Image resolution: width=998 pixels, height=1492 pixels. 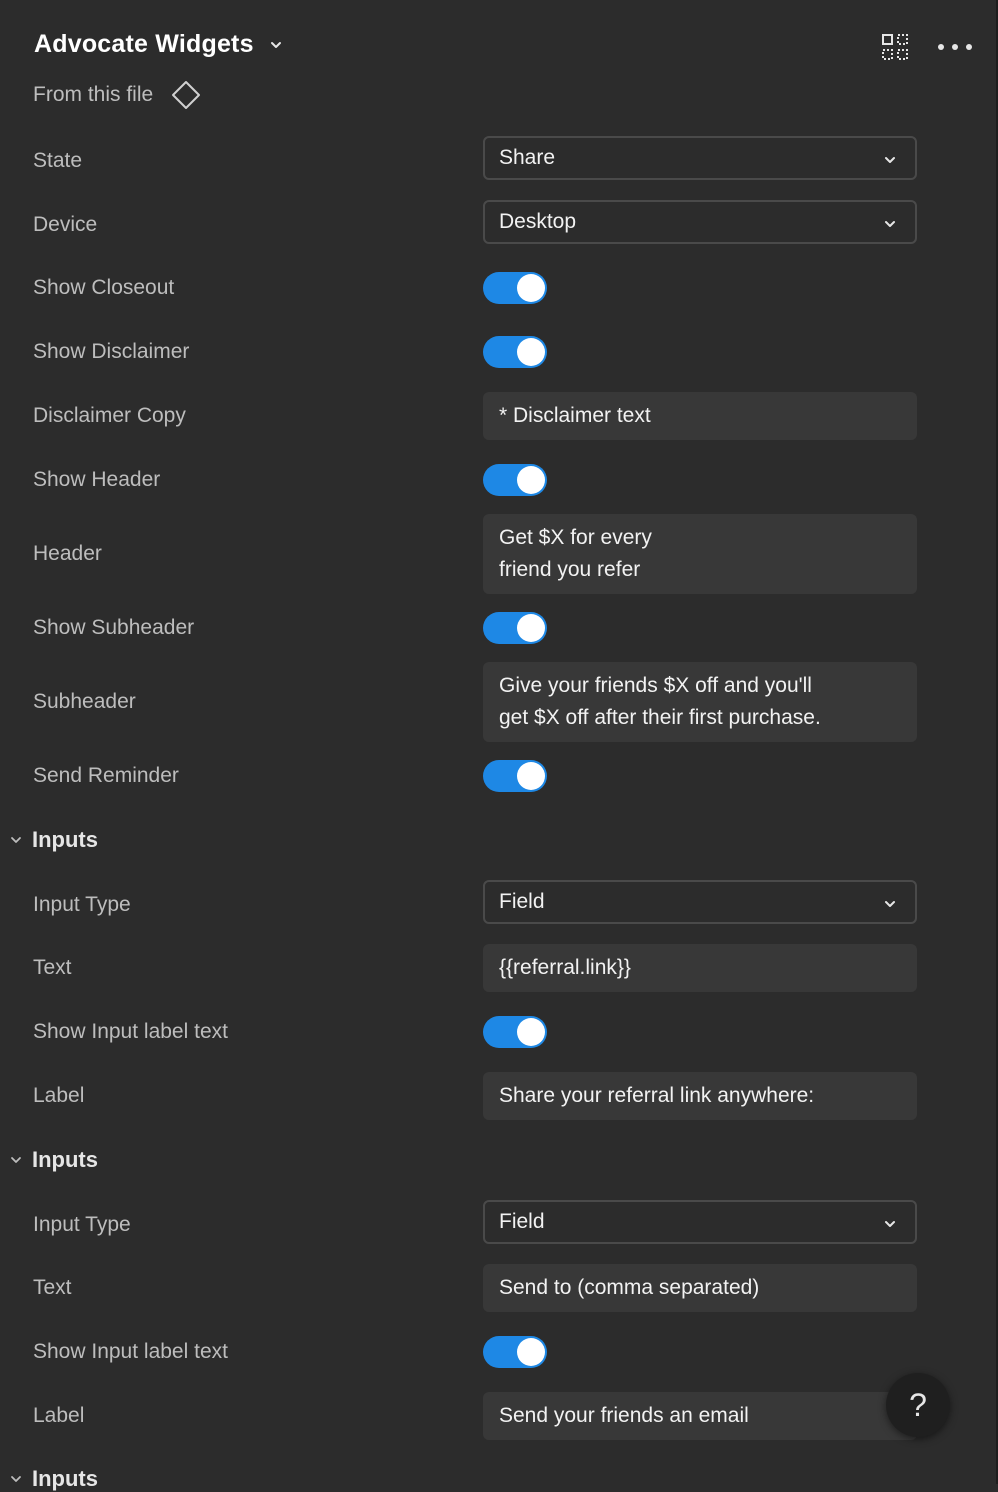 I want to click on device-select: Desktop, so click(x=700, y=222).